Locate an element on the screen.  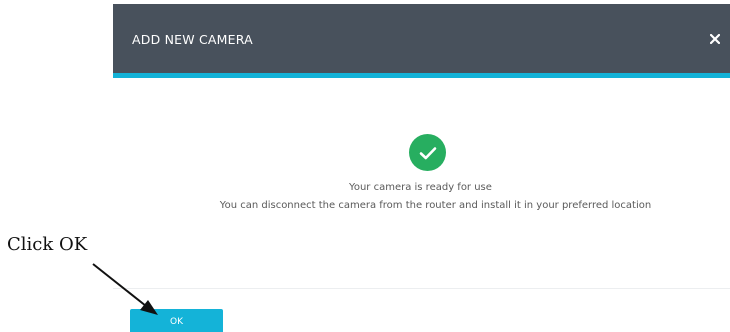
footer-divider is located at coordinates (421, 288).